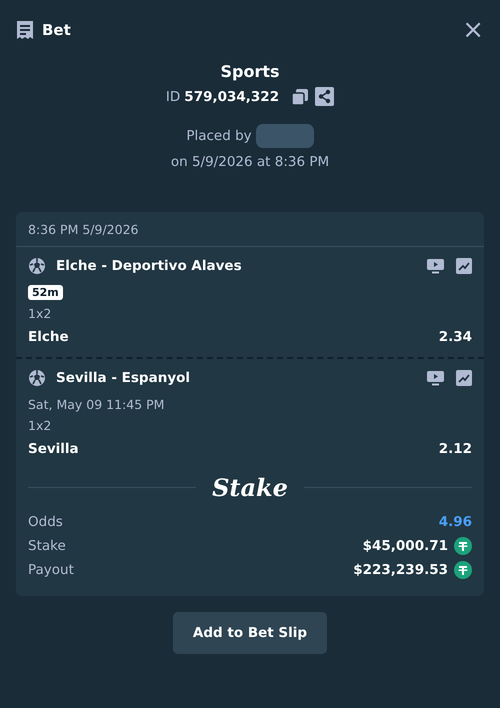 The image size is (500, 708). I want to click on window-title: Bet, so click(56, 30).